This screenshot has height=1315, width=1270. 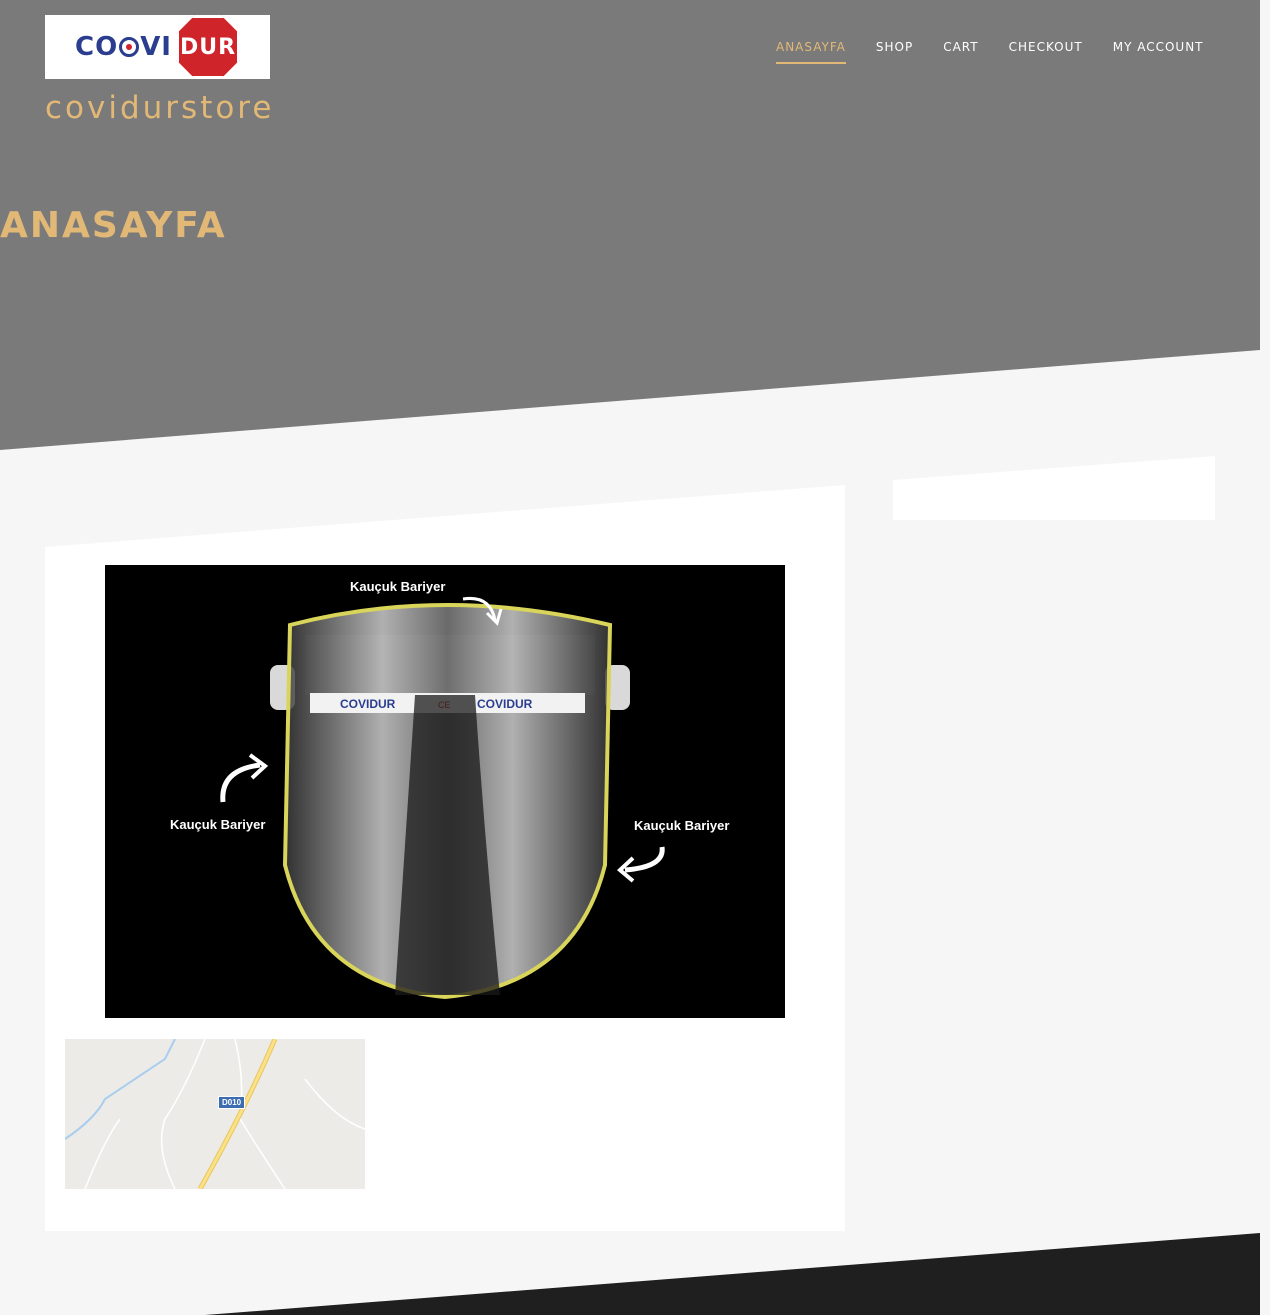 What do you see at coordinates (113, 225) in the screenshot?
I see `page-title: ANASAYFA` at bounding box center [113, 225].